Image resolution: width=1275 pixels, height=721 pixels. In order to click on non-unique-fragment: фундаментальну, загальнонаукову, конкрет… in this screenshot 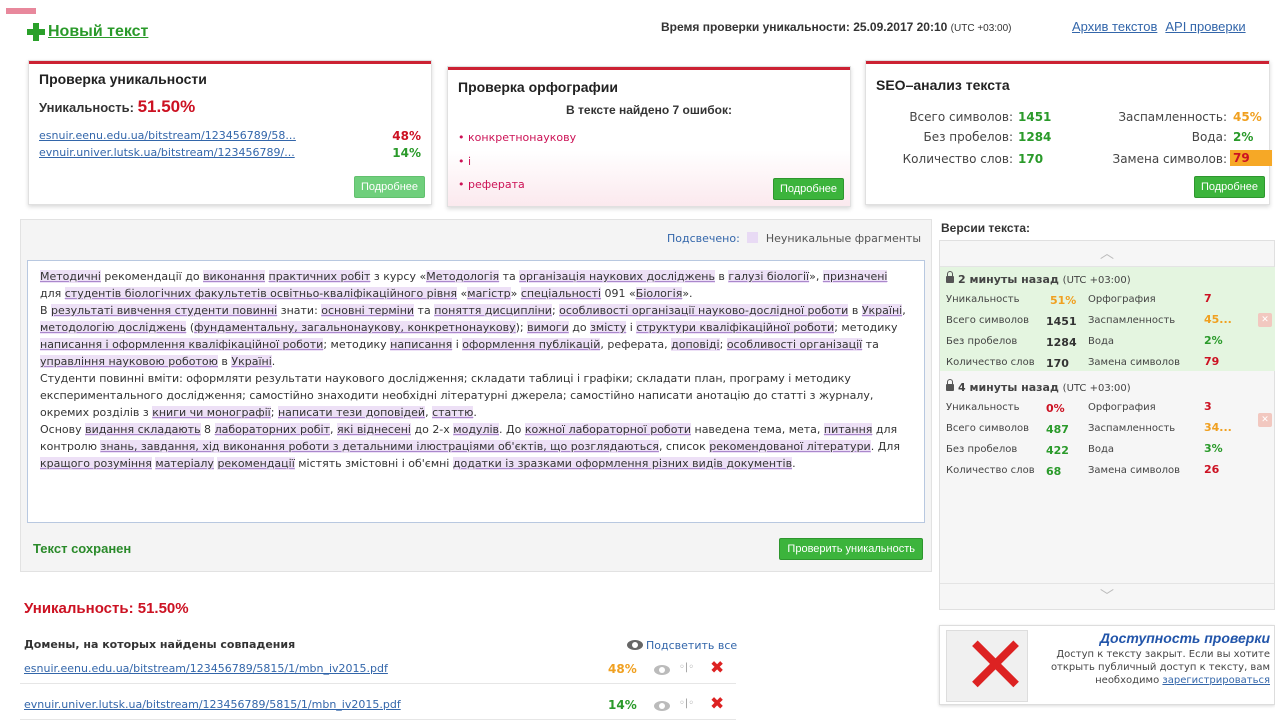, I will do `click(355, 327)`.